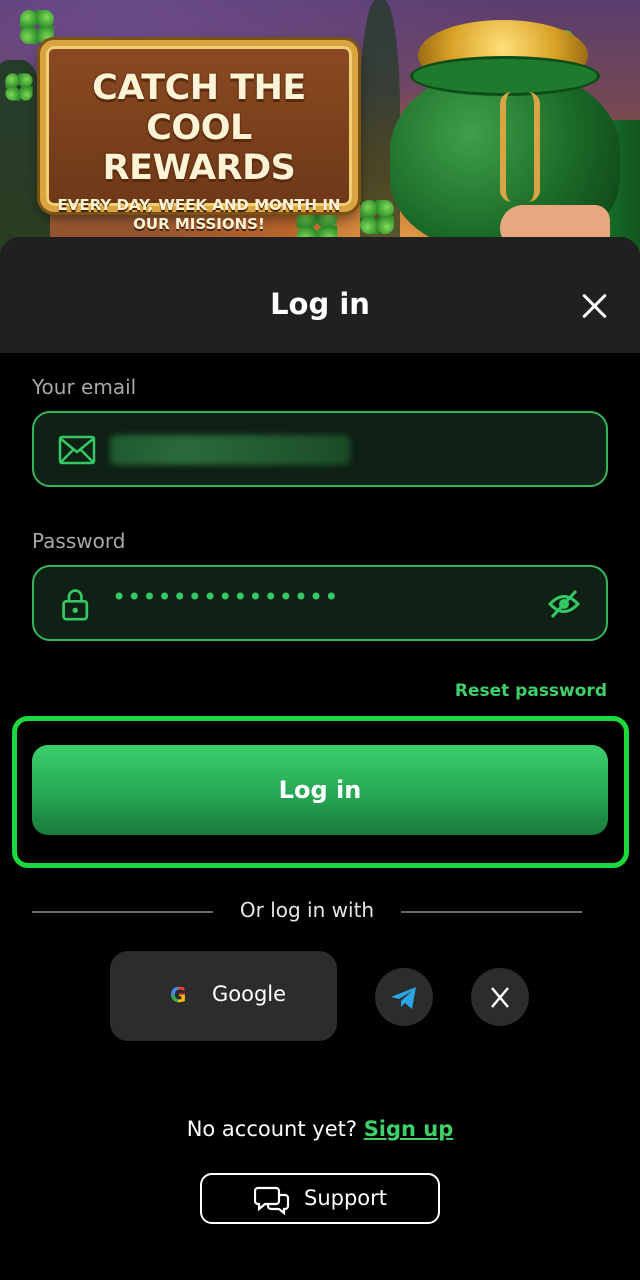  What do you see at coordinates (84, 387) in the screenshot?
I see `email-label: Your email` at bounding box center [84, 387].